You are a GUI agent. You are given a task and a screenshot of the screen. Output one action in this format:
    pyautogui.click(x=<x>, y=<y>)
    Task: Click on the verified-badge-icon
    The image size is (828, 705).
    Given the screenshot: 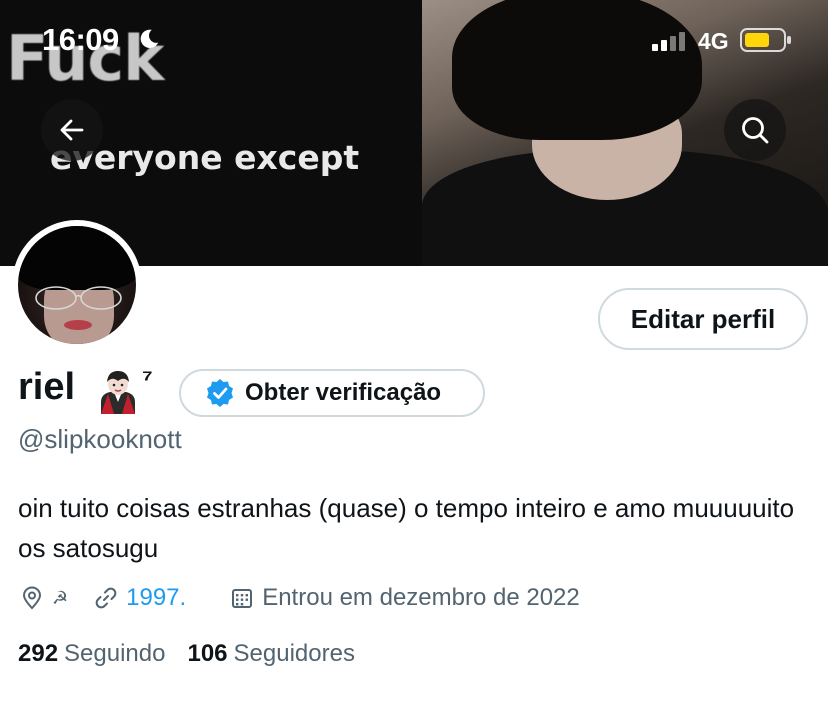 What is the action you would take?
    pyautogui.click(x=220, y=393)
    